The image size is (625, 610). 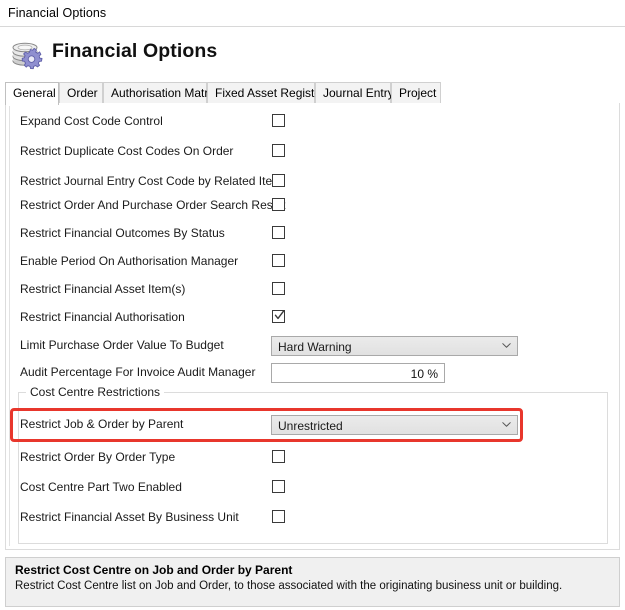 I want to click on option-row-restrict-financial-outcomes-by-status: Restrict Financial Outcomes By Status, so click(x=315, y=234).